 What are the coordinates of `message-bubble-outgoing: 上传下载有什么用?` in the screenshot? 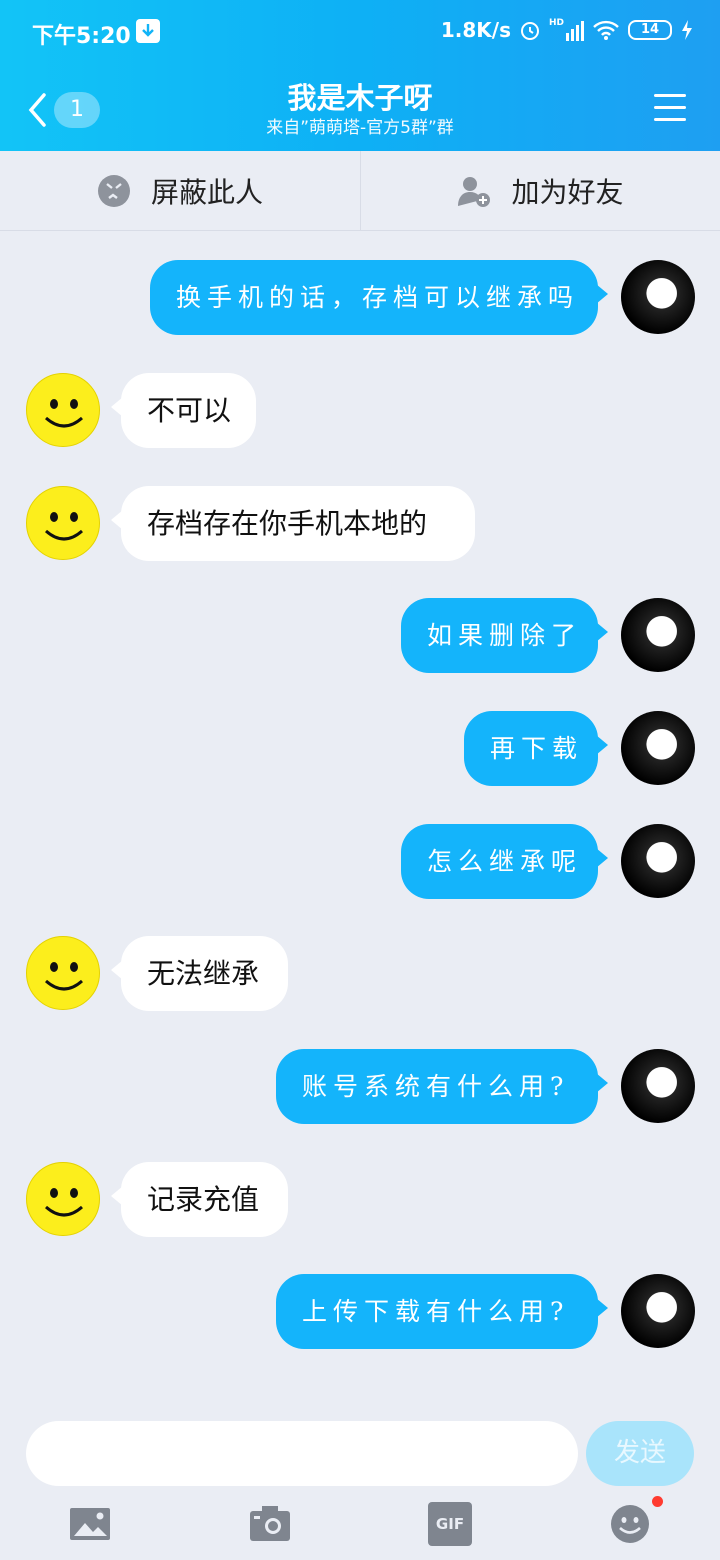 It's located at (442, 1311).